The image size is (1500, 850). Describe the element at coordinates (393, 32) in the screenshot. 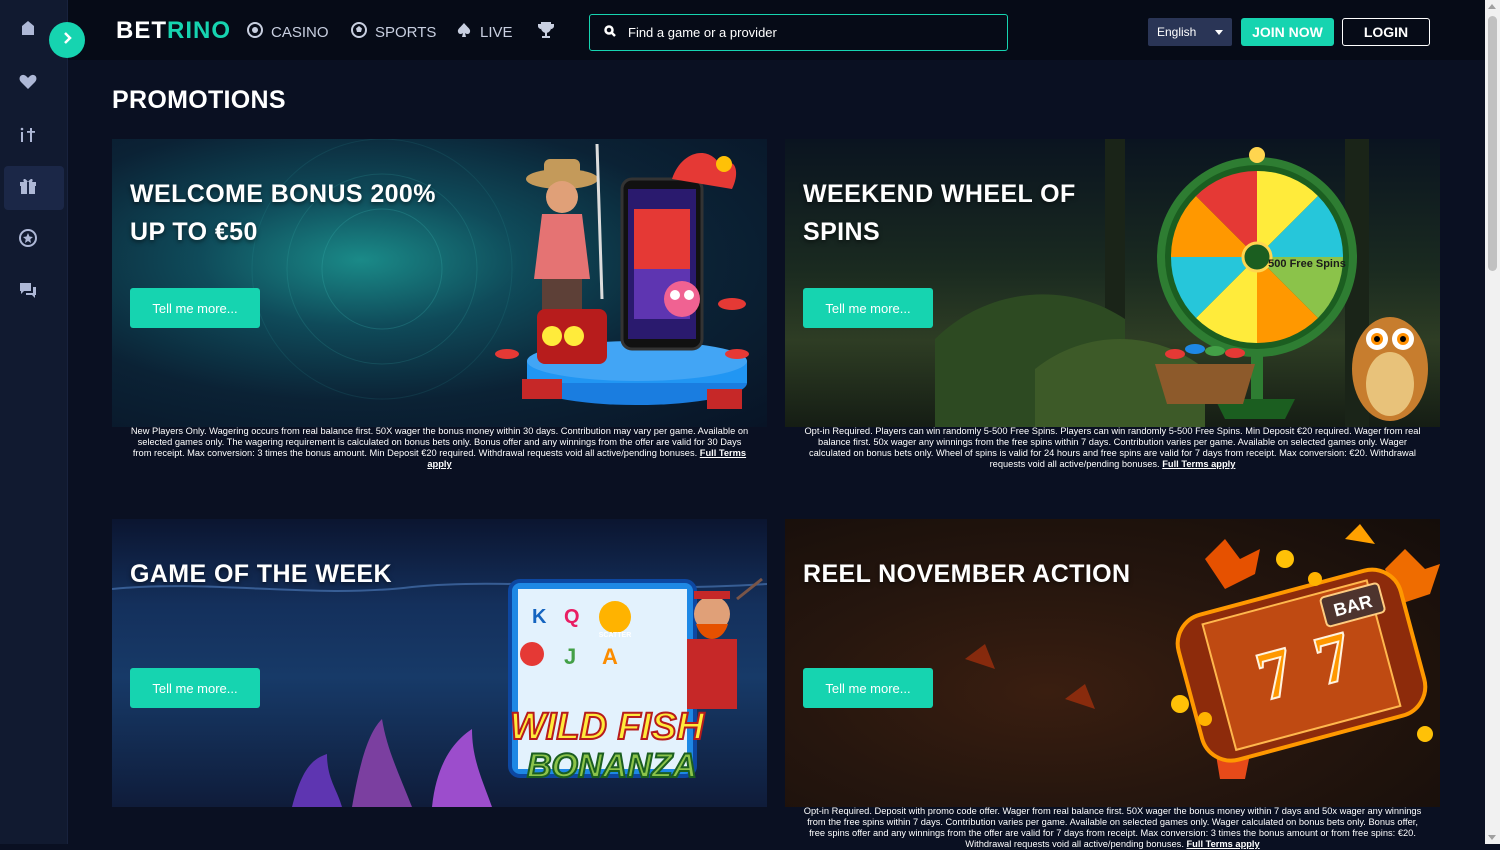

I see `nav-sports: SPORTS` at that location.